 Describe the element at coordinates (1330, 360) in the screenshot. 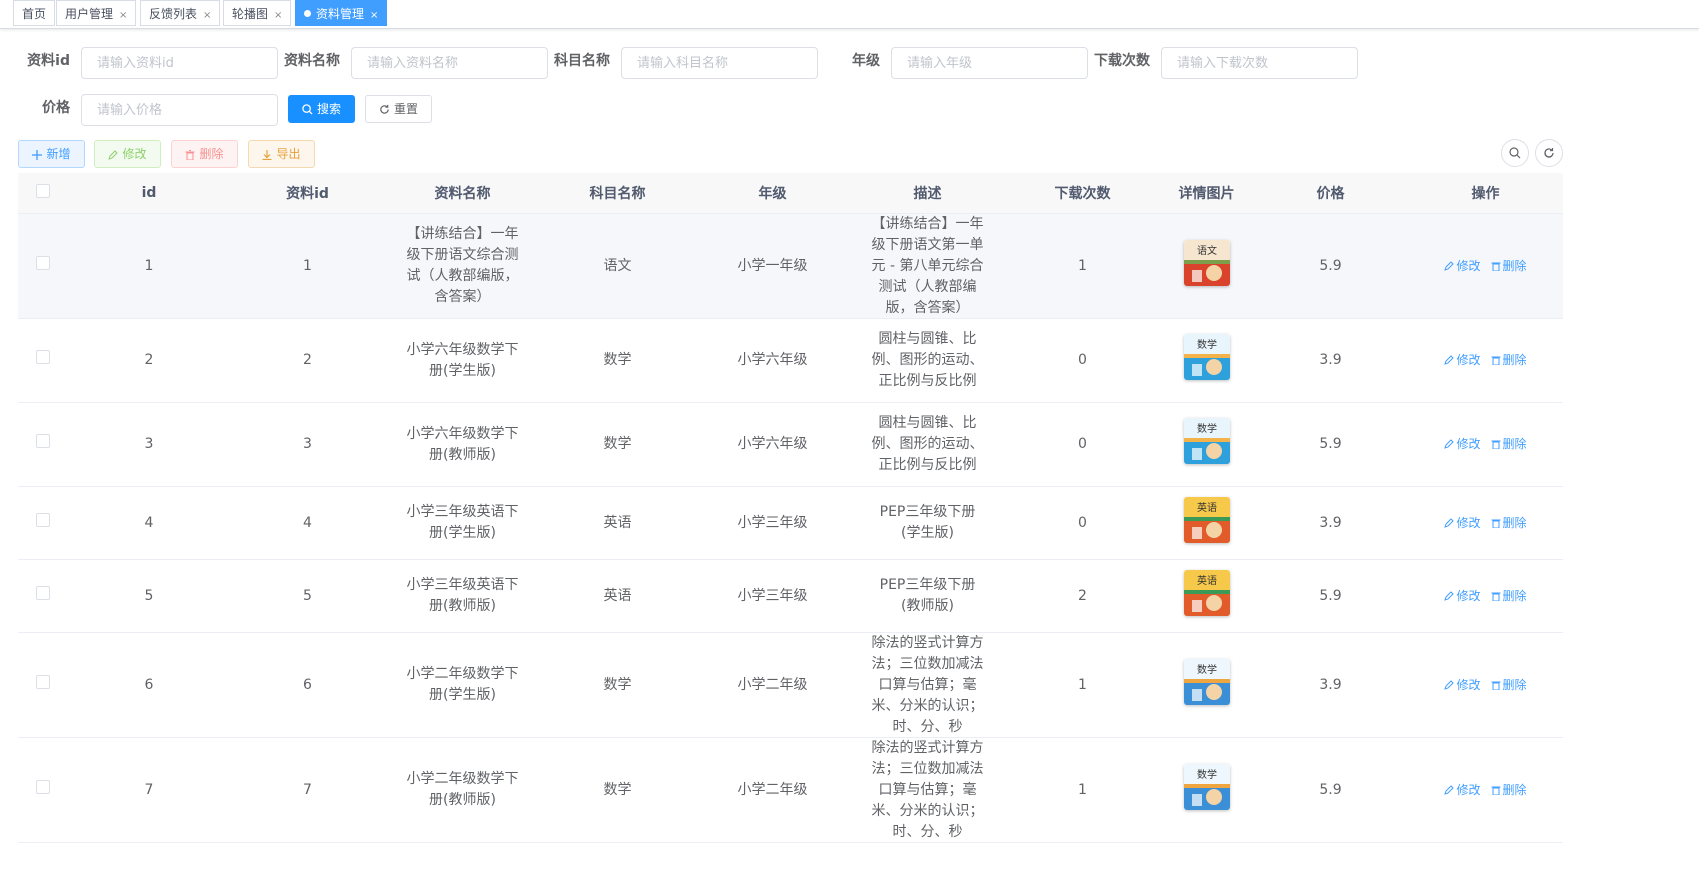

I see `cell-price: 3.9` at that location.